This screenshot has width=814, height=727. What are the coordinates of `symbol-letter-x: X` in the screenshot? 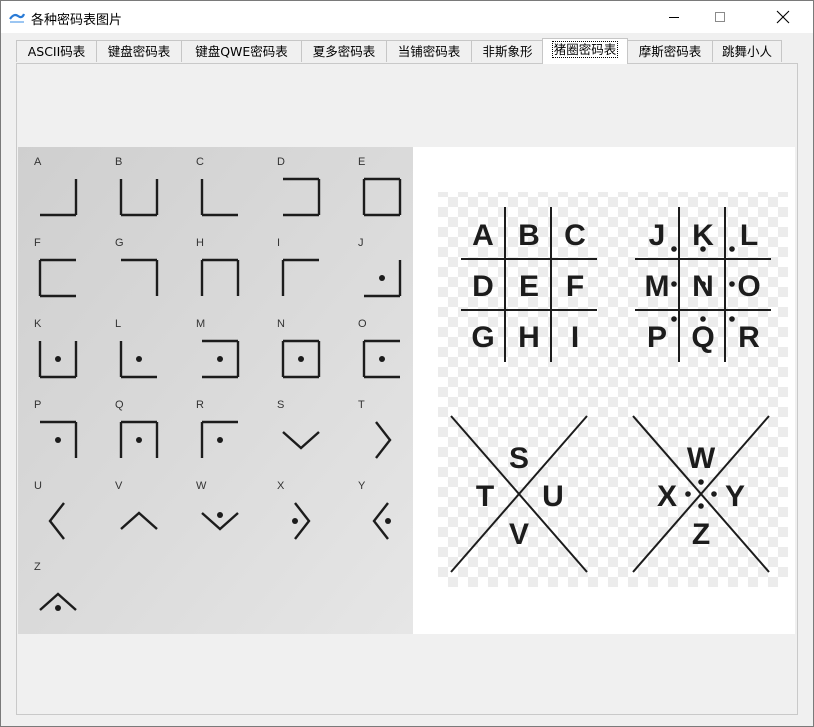 It's located at (281, 486).